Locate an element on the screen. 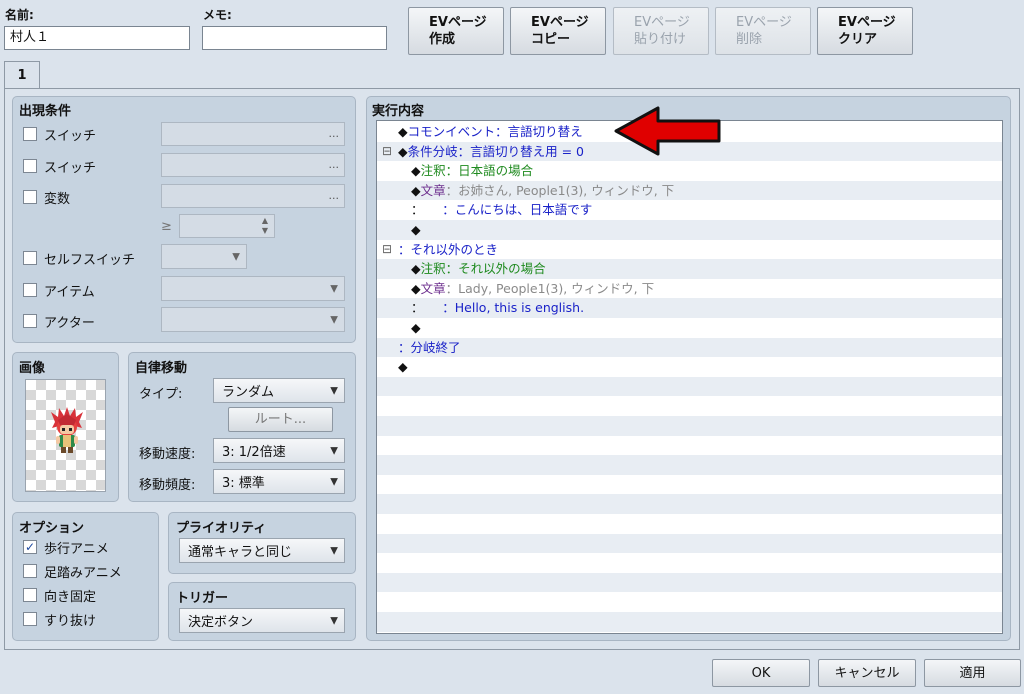 This screenshot has height=694, width=1024. command-segment: ：Lady, People1(3), ウィンドウ, 下 is located at coordinates (550, 288).